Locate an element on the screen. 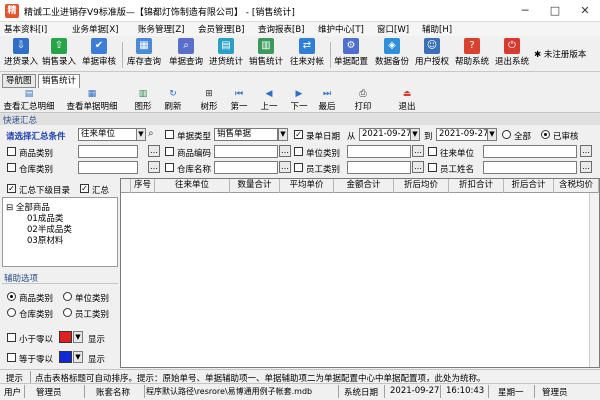  summary-checkbox: ✓ is located at coordinates (84, 188).